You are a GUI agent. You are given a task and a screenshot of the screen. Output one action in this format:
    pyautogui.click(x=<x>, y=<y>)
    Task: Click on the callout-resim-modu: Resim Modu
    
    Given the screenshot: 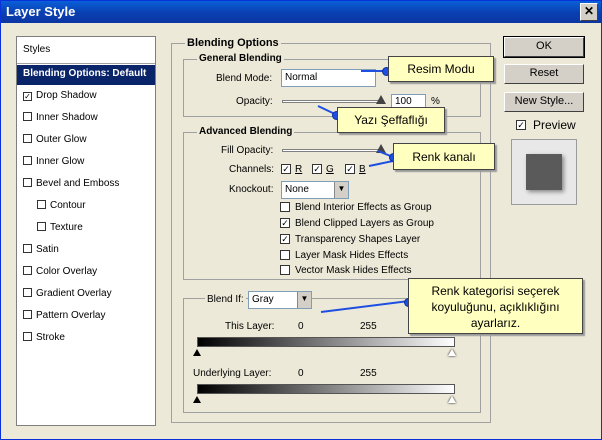 What is the action you would take?
    pyautogui.click(x=441, y=69)
    